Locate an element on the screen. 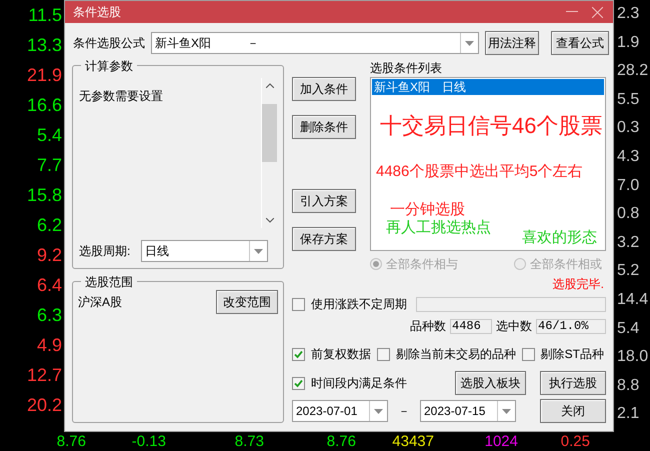 The image size is (650, 451). promo-text: 一分钟选股 is located at coordinates (427, 209).